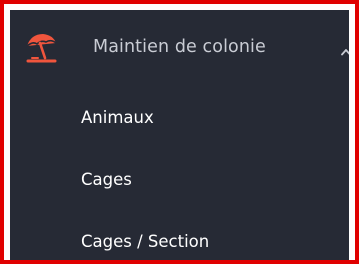 Image resolution: width=359 pixels, height=264 pixels. Describe the element at coordinates (117, 117) in the screenshot. I see `submenu-item-label: Animaux` at that location.